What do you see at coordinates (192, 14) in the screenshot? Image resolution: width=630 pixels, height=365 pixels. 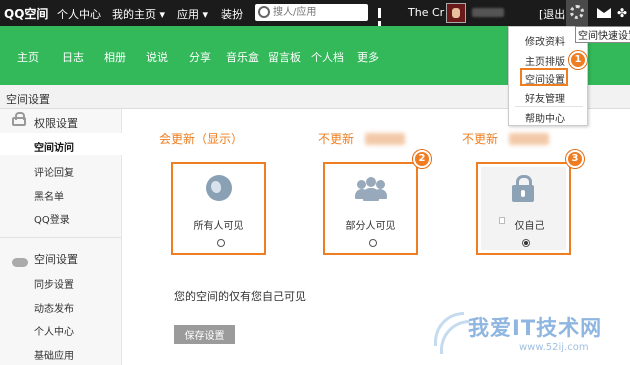 I see `nav-apps: 应用 ▾` at bounding box center [192, 14].